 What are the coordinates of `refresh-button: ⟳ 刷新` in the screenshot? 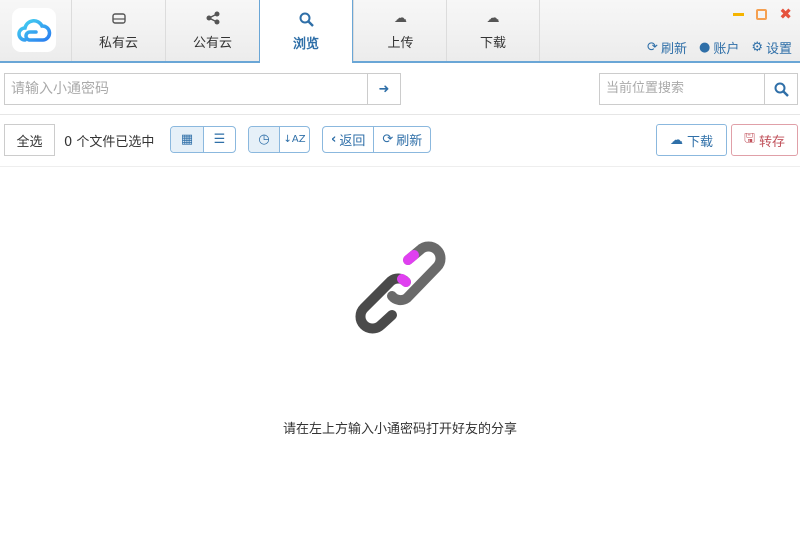 It's located at (667, 47).